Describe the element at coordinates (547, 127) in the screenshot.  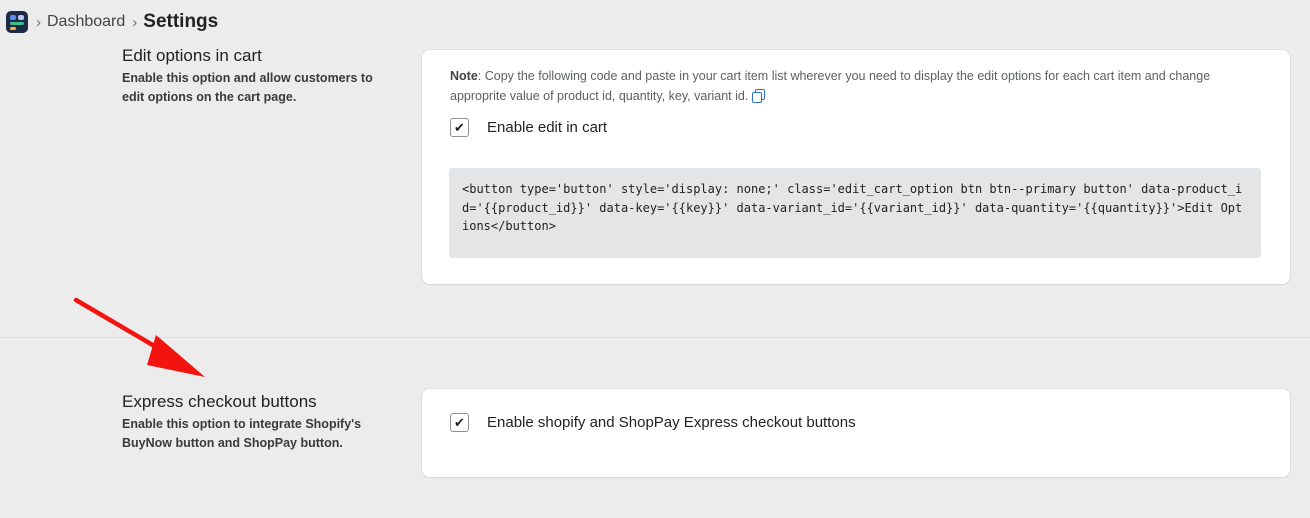
I see `edit-in-cart-label: Enable edit in cart` at that location.